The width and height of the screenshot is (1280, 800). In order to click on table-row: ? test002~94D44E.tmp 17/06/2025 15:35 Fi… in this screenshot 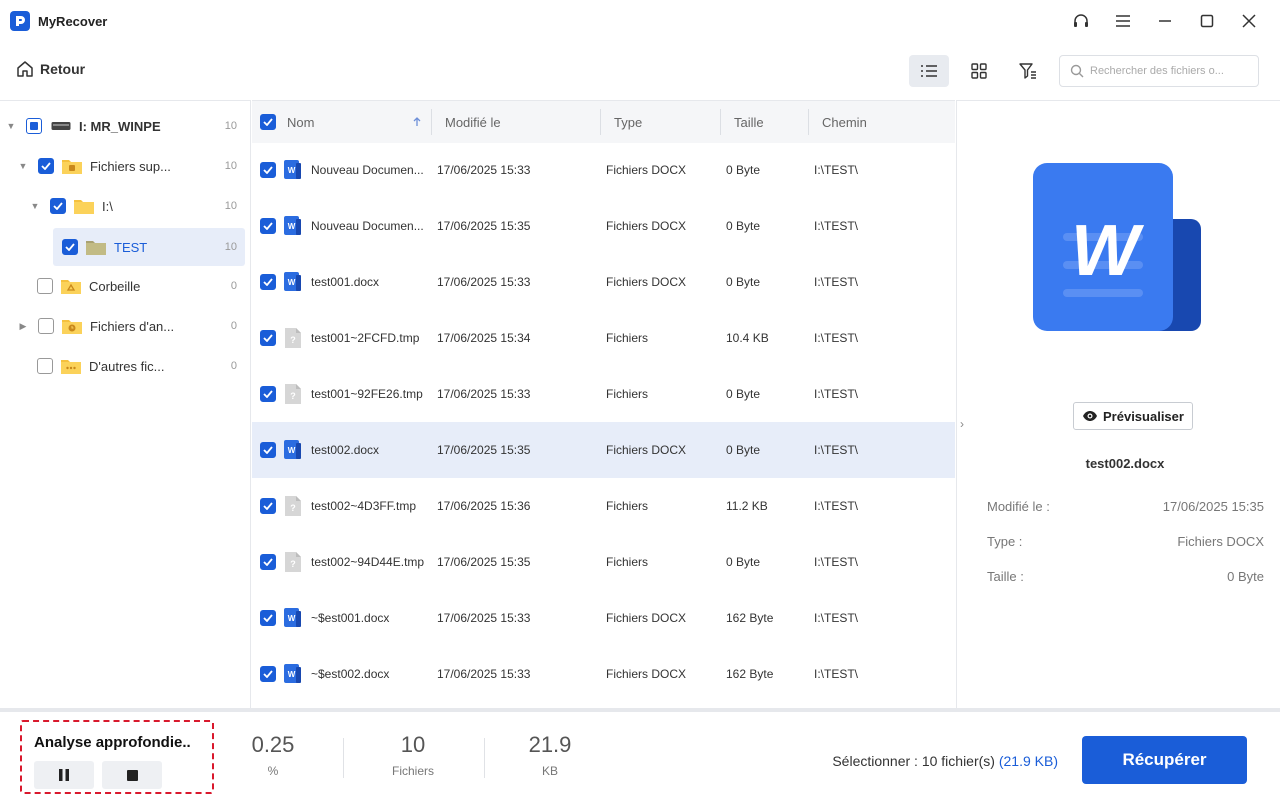, I will do `click(603, 562)`.